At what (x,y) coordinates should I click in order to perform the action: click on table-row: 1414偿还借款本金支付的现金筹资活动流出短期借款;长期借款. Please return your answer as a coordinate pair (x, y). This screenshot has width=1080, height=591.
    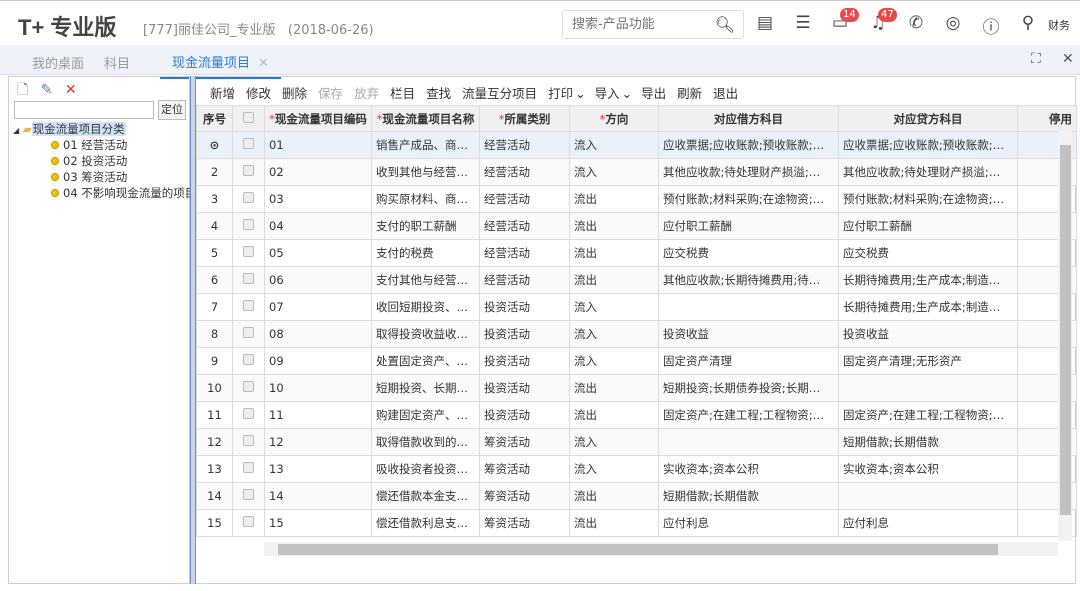
    Looking at the image, I should click on (636, 496).